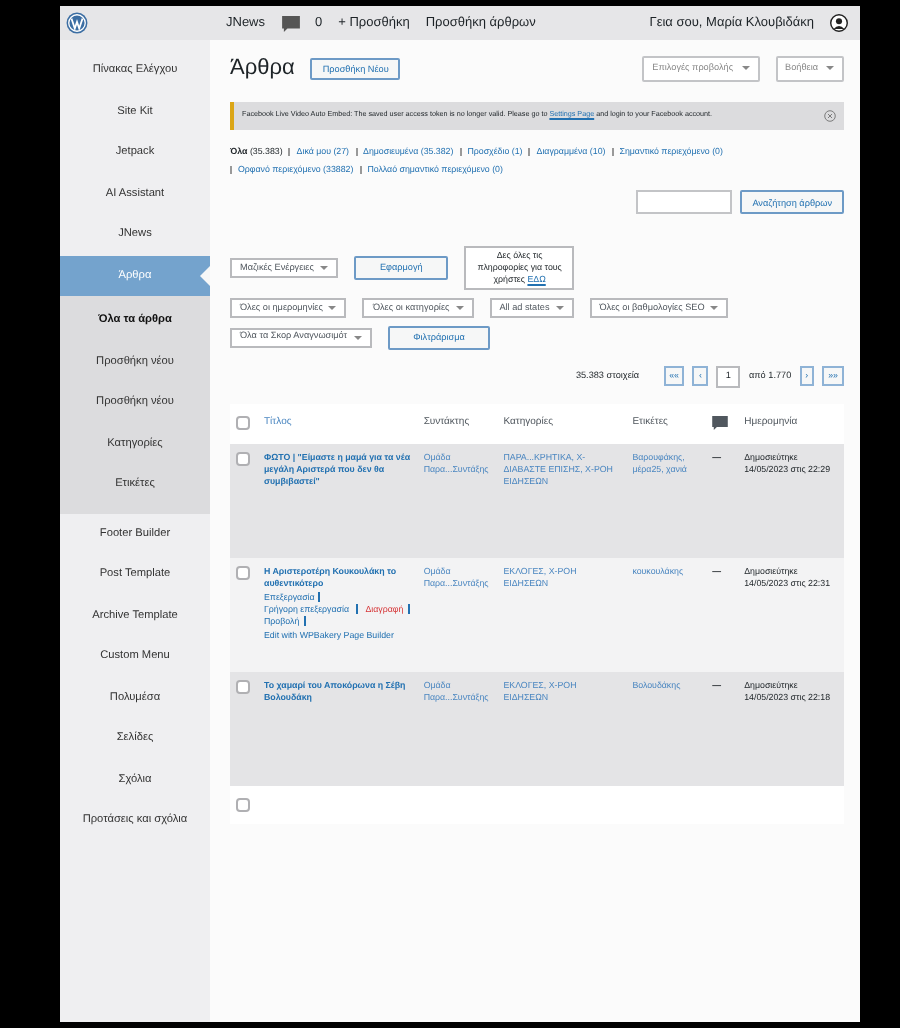  Describe the element at coordinates (830, 115) in the screenshot. I see `dismiss-icon` at that location.